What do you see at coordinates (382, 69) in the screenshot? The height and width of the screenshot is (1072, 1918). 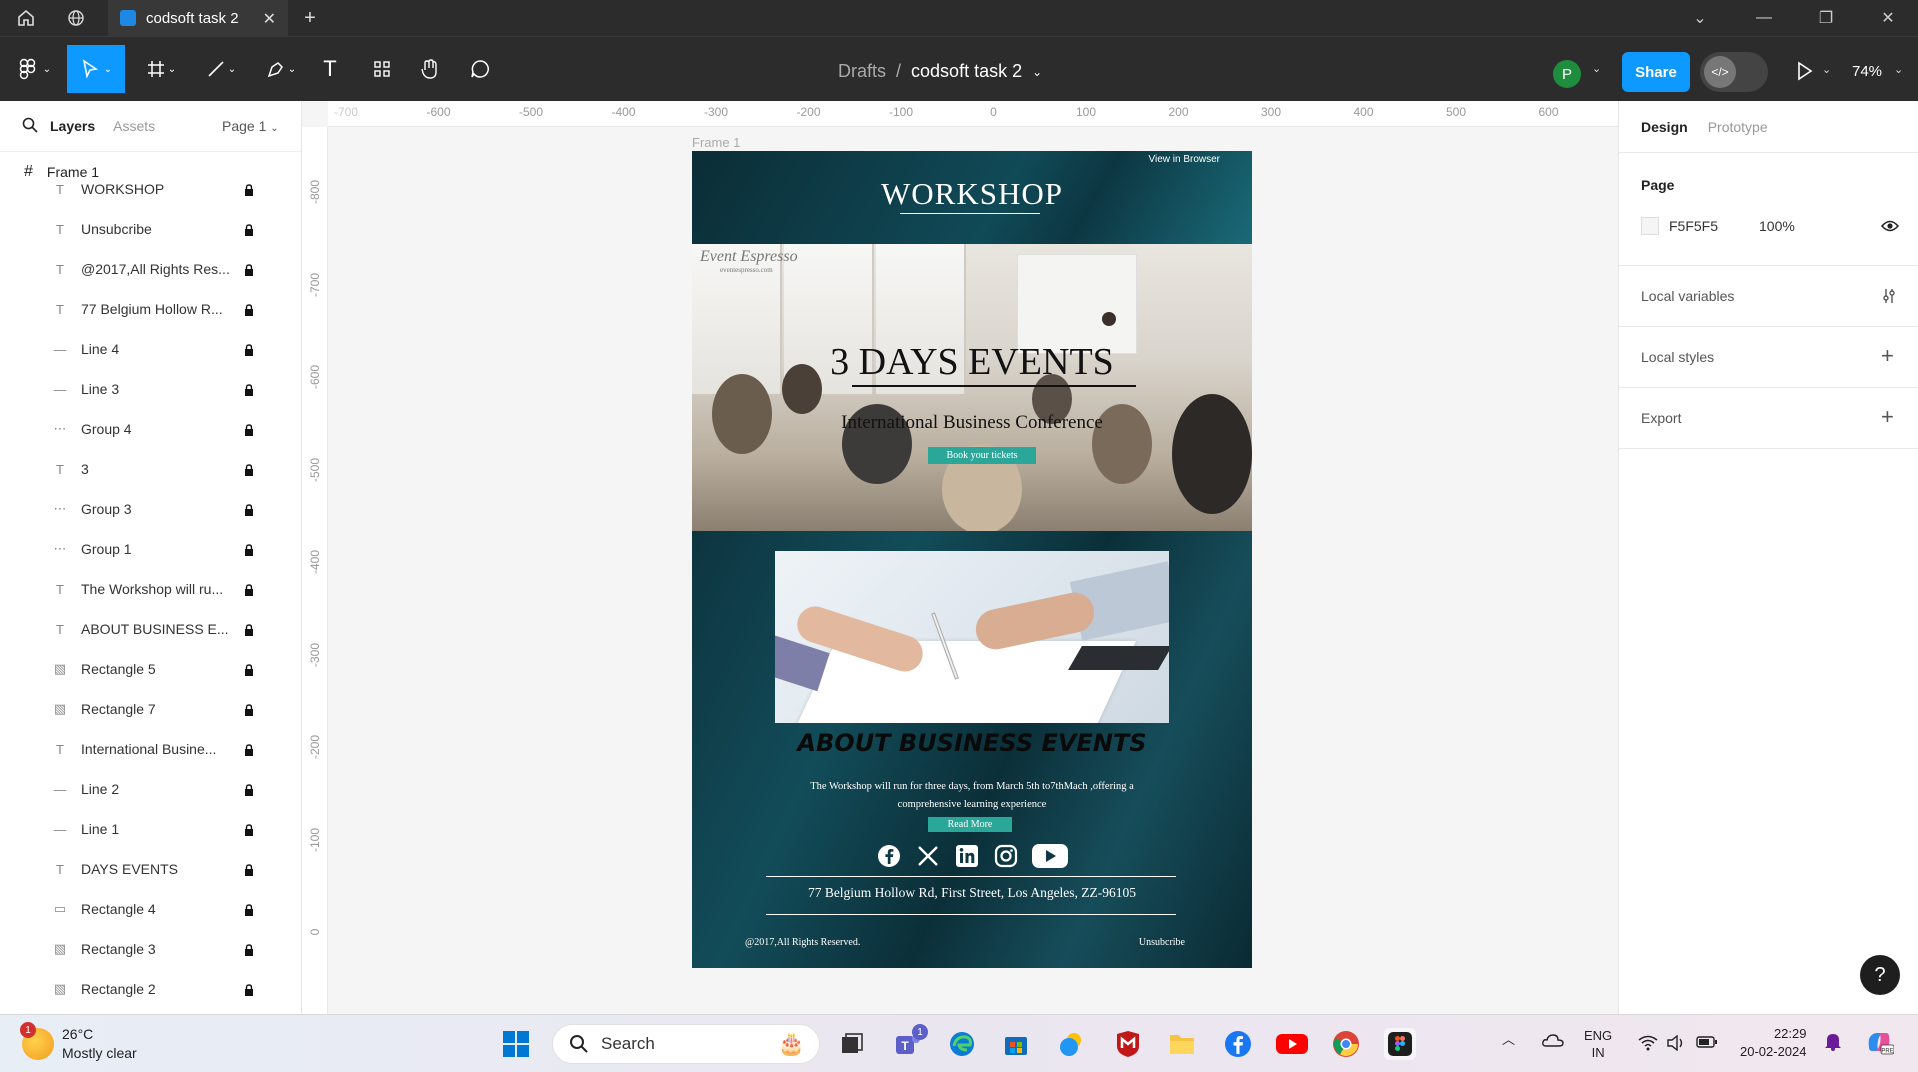 I see `components-icon` at bounding box center [382, 69].